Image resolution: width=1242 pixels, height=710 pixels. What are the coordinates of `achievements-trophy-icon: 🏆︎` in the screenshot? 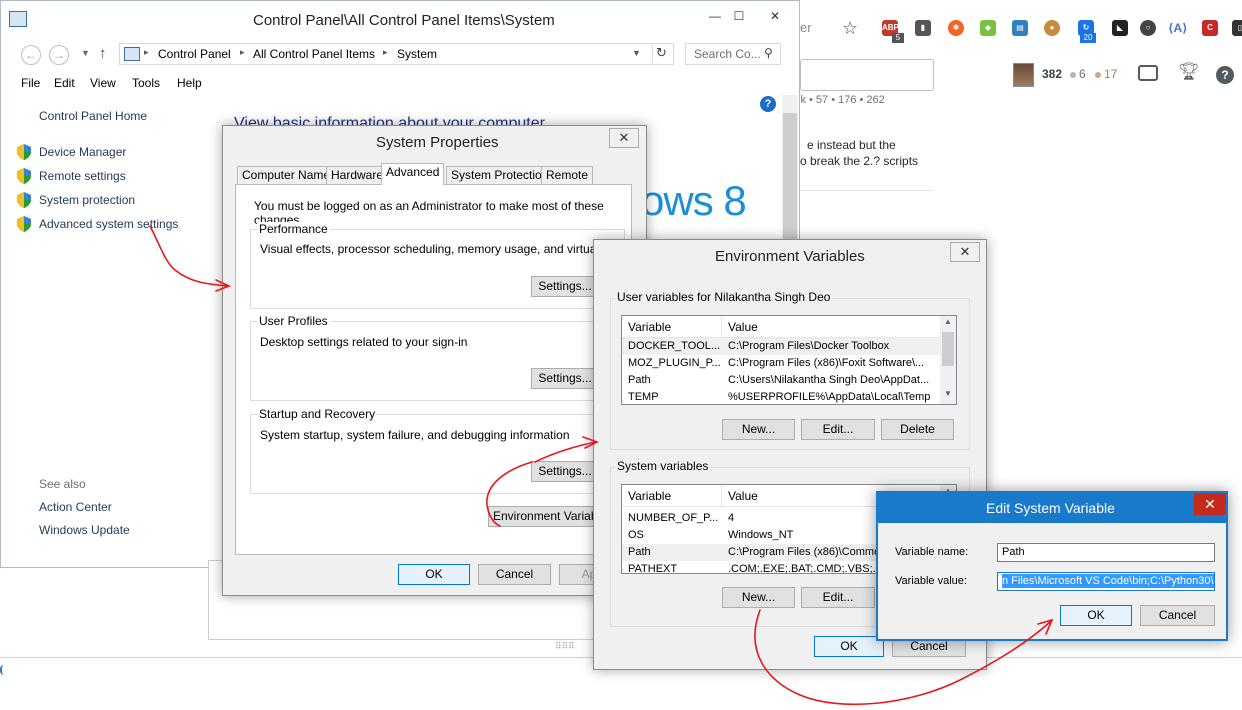 It's located at (1189, 72).